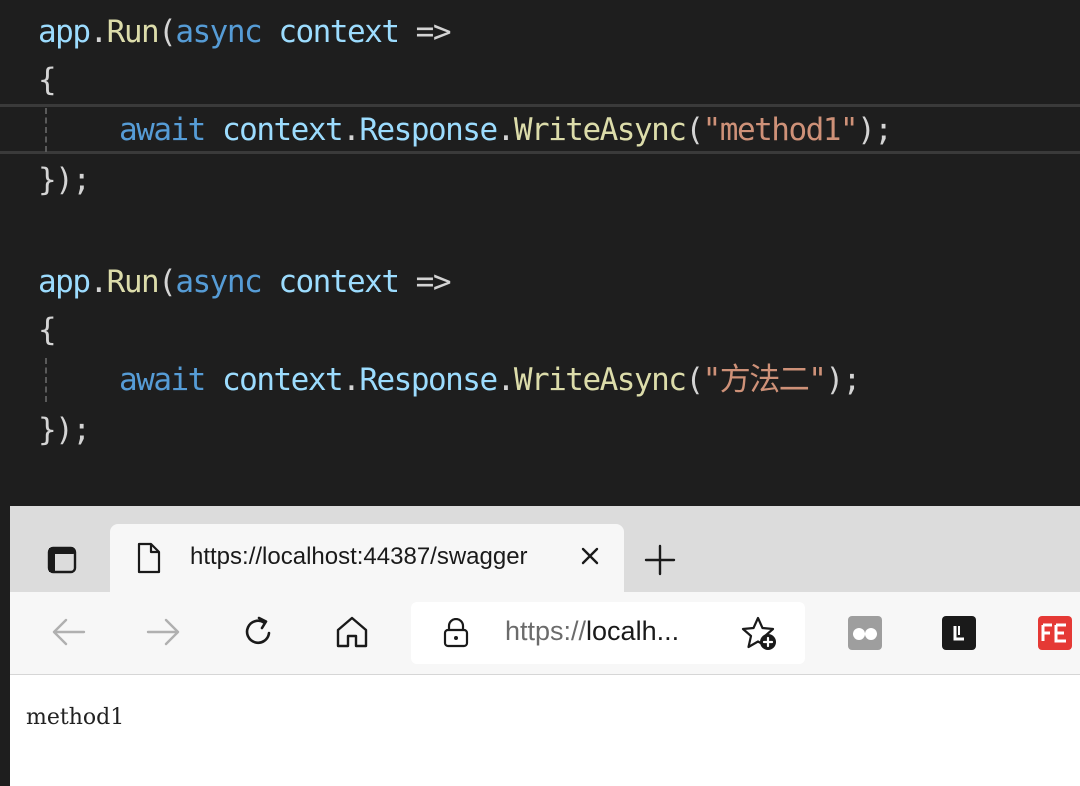 The image size is (1080, 786). Describe the element at coordinates (456, 634) in the screenshot. I see `lock-icon` at that location.